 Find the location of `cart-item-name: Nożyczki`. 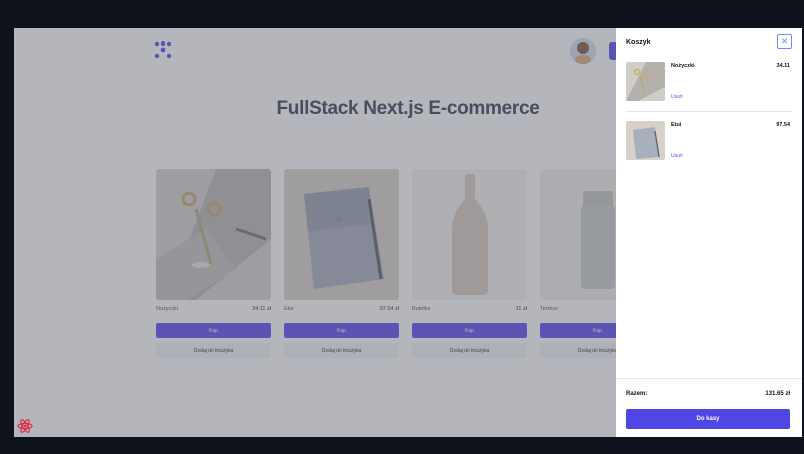

cart-item-name: Nożyczki is located at coordinates (683, 66).